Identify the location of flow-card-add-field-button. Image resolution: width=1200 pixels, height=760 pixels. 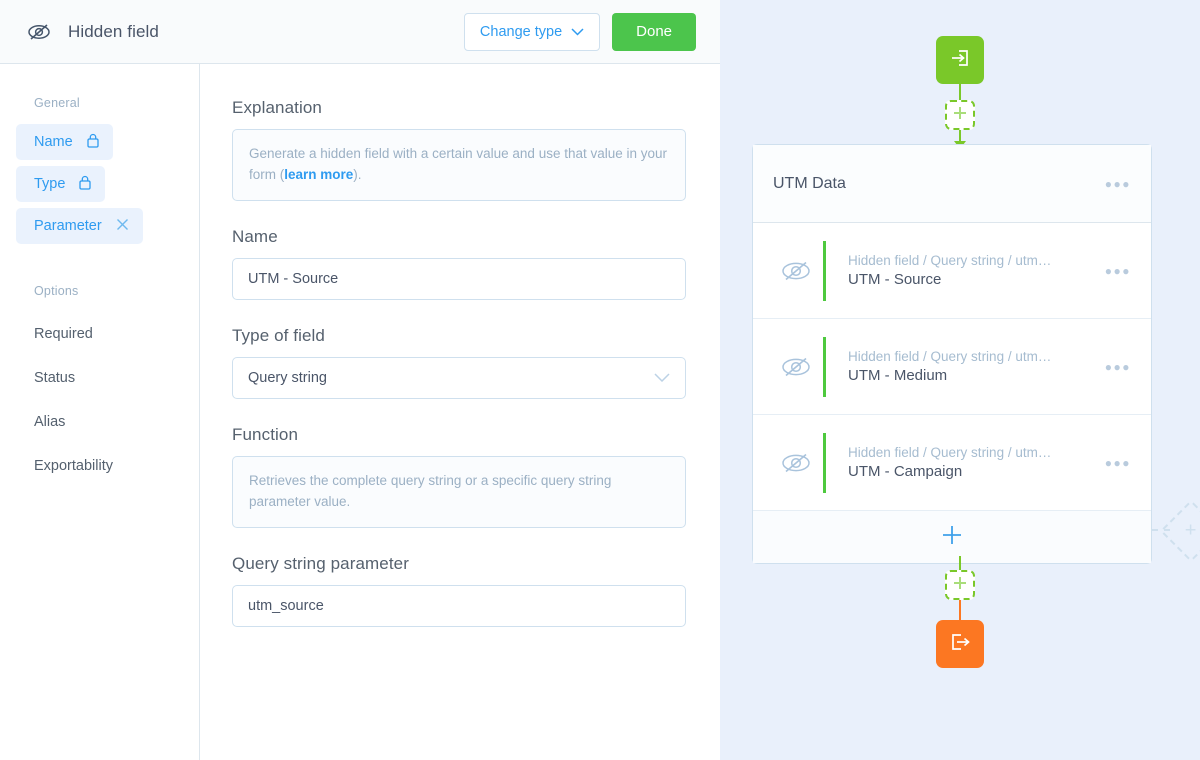
(952, 537).